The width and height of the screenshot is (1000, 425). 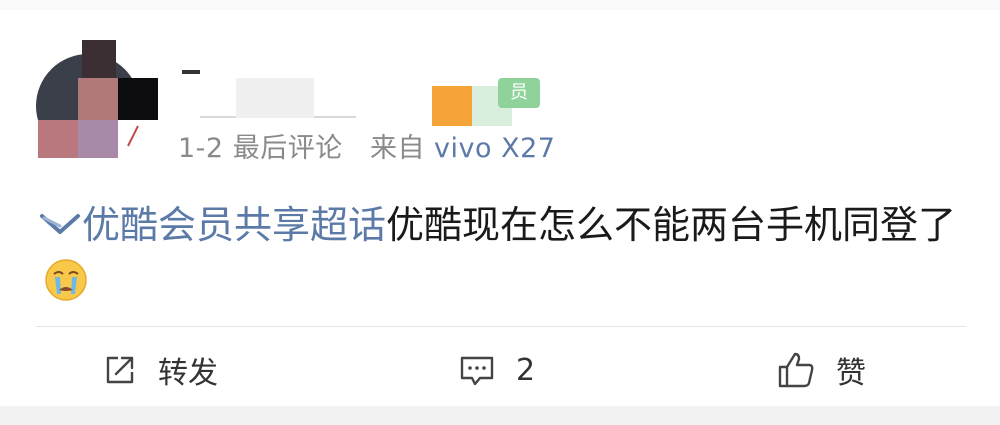 What do you see at coordinates (397, 148) in the screenshot?
I see `source-prefix: 来自` at bounding box center [397, 148].